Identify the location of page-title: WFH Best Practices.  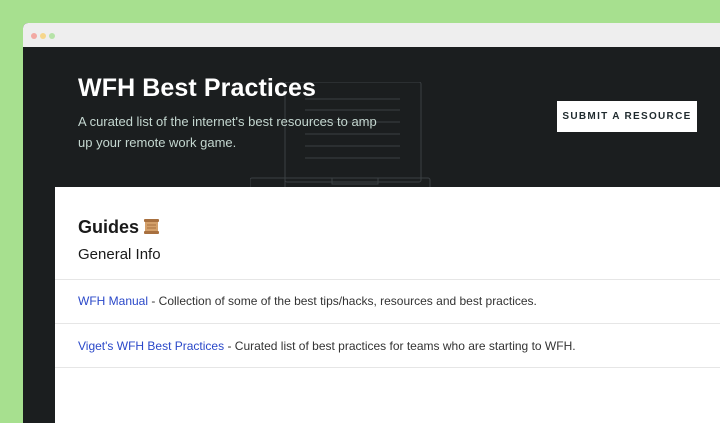
(197, 88).